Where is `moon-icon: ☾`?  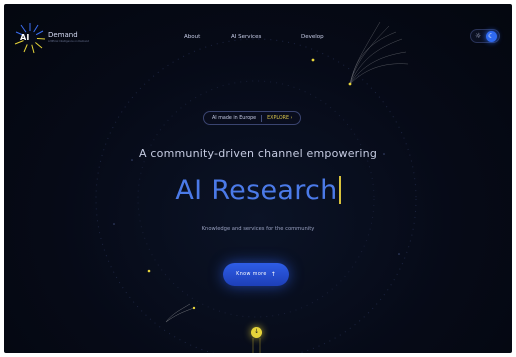 moon-icon: ☾ is located at coordinates (491, 36).